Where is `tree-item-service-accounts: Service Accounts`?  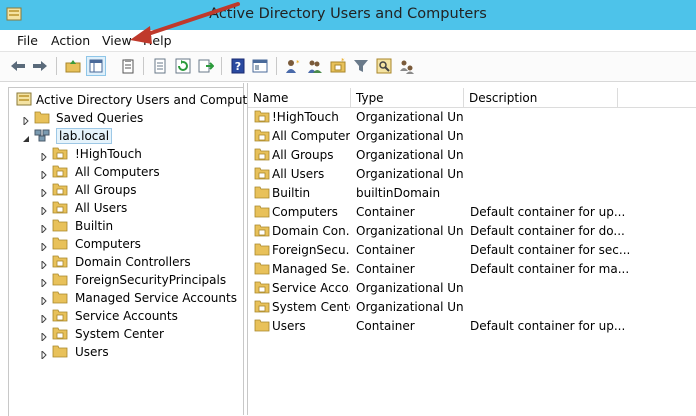 tree-item-service-accounts: Service Accounts is located at coordinates (120, 316).